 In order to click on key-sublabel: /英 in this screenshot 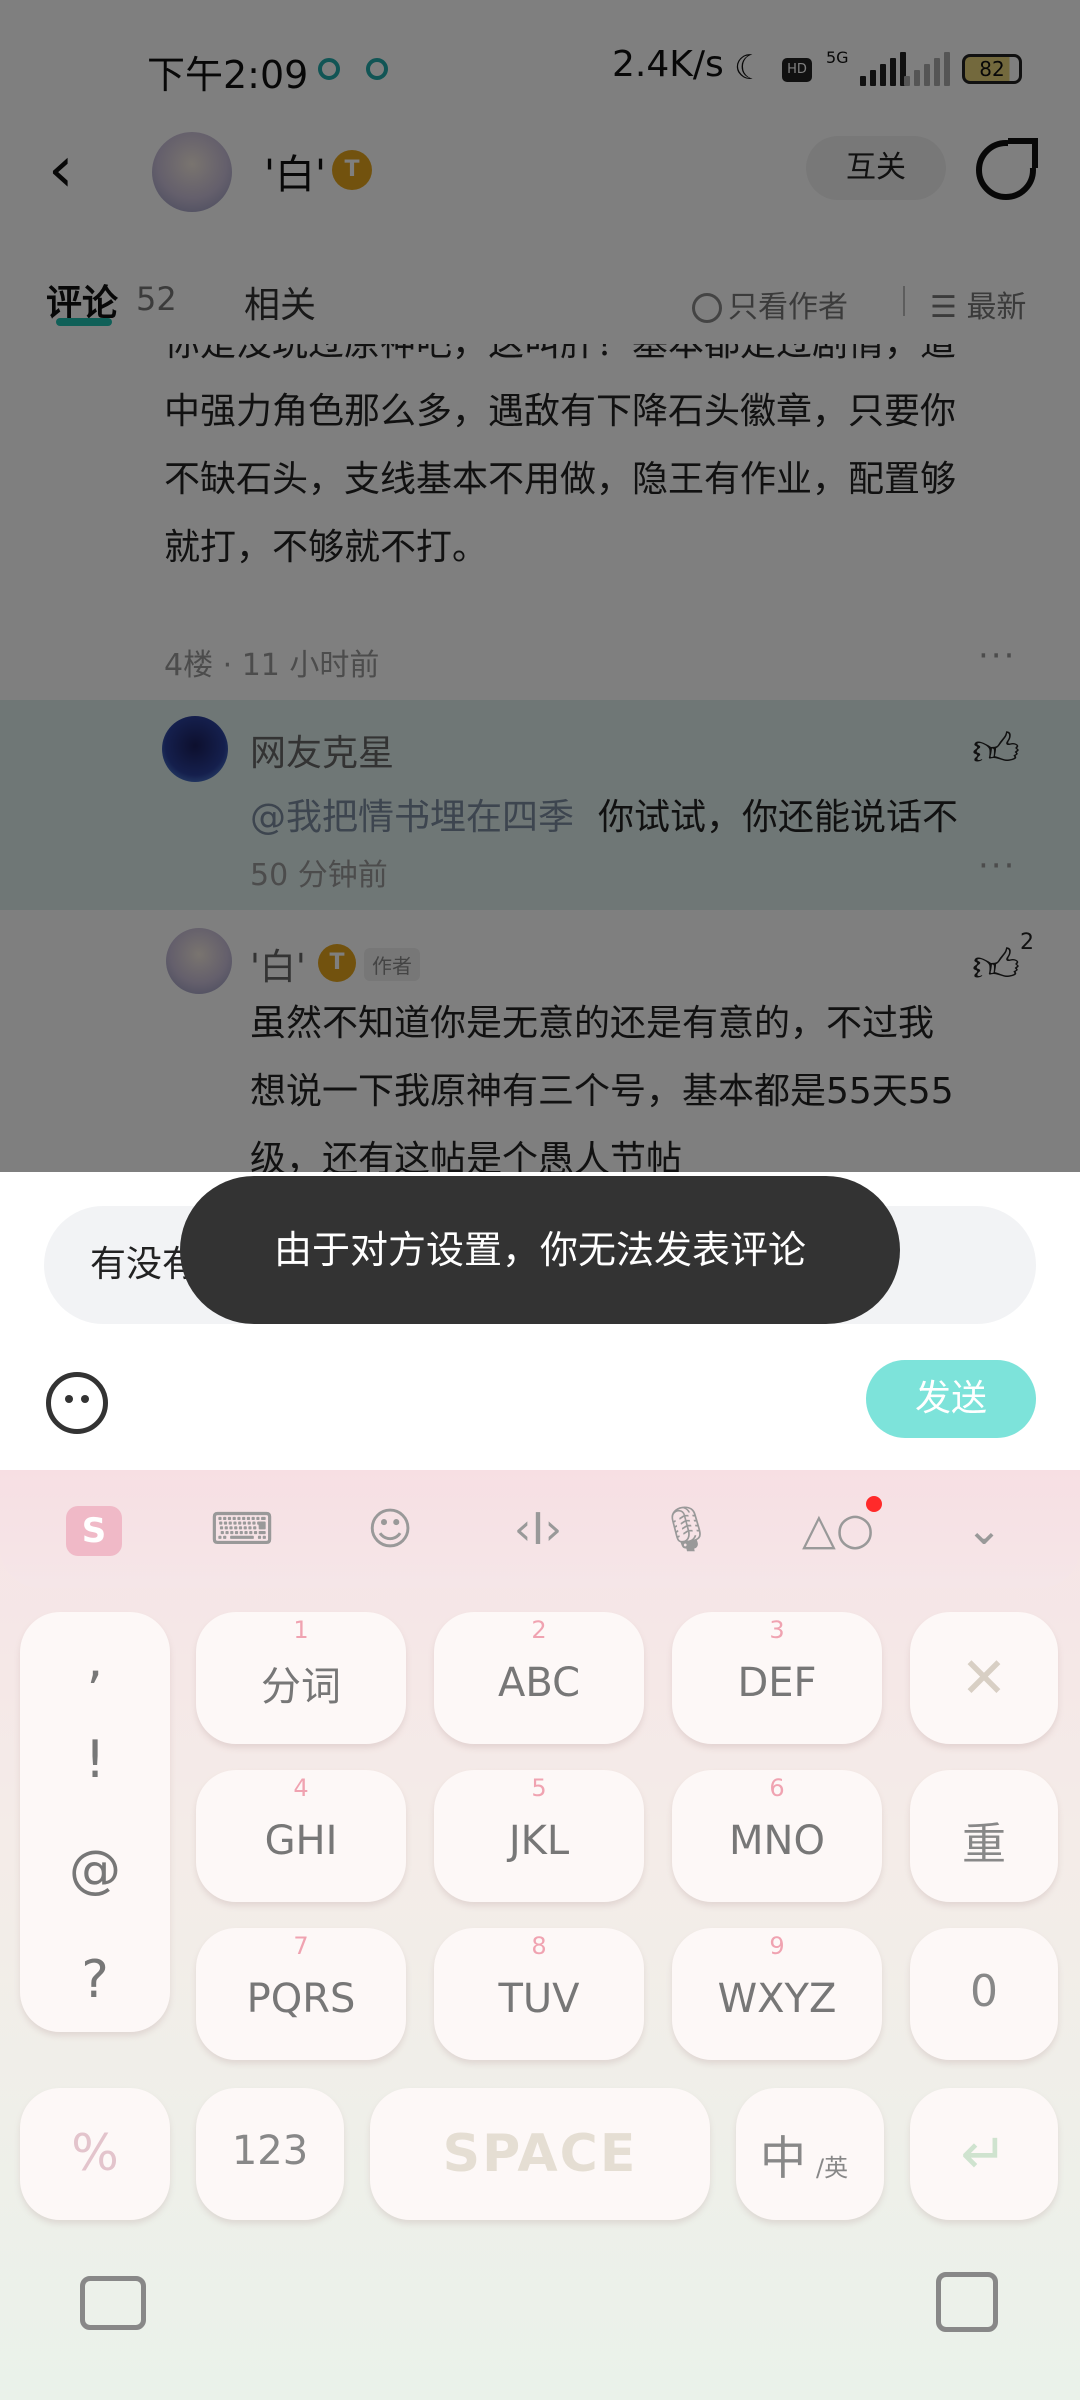, I will do `click(832, 2168)`.